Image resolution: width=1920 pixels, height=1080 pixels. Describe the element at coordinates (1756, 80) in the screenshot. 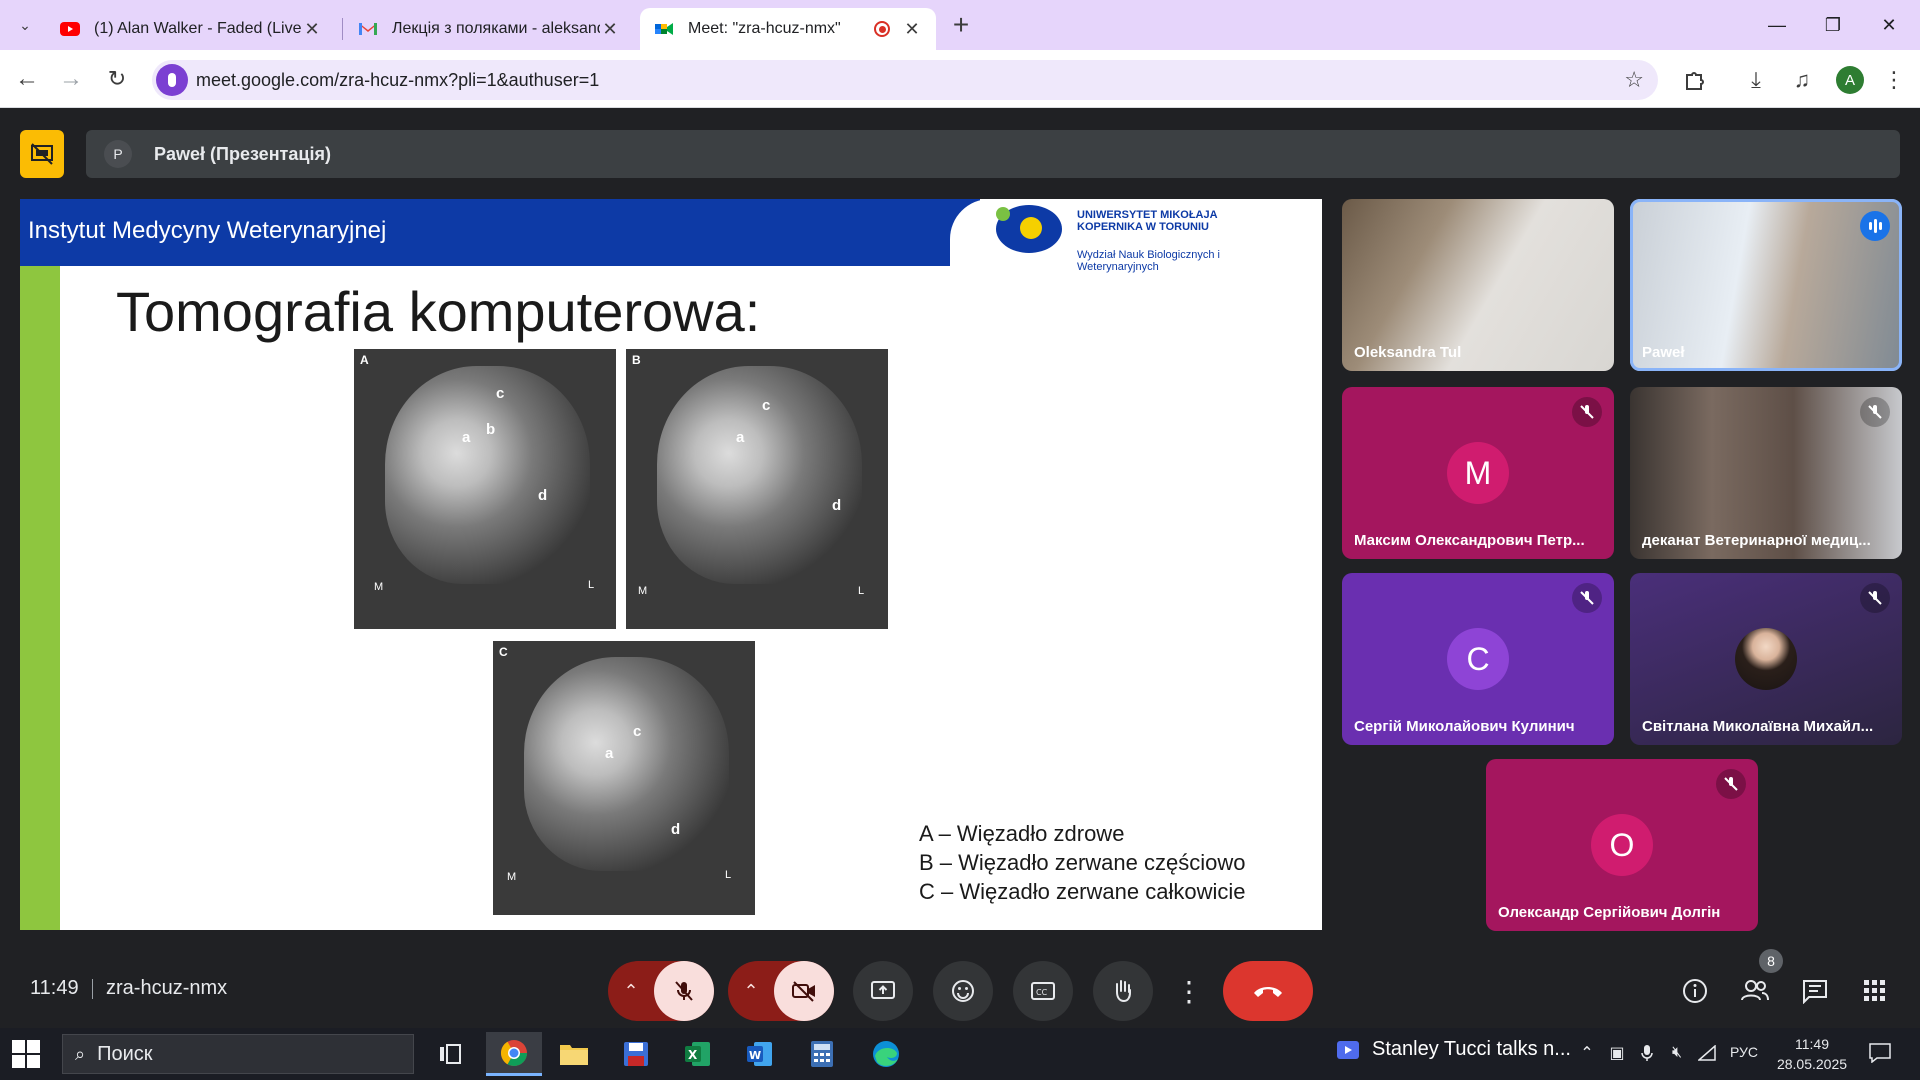

I see `download-icon: ⤓` at that location.